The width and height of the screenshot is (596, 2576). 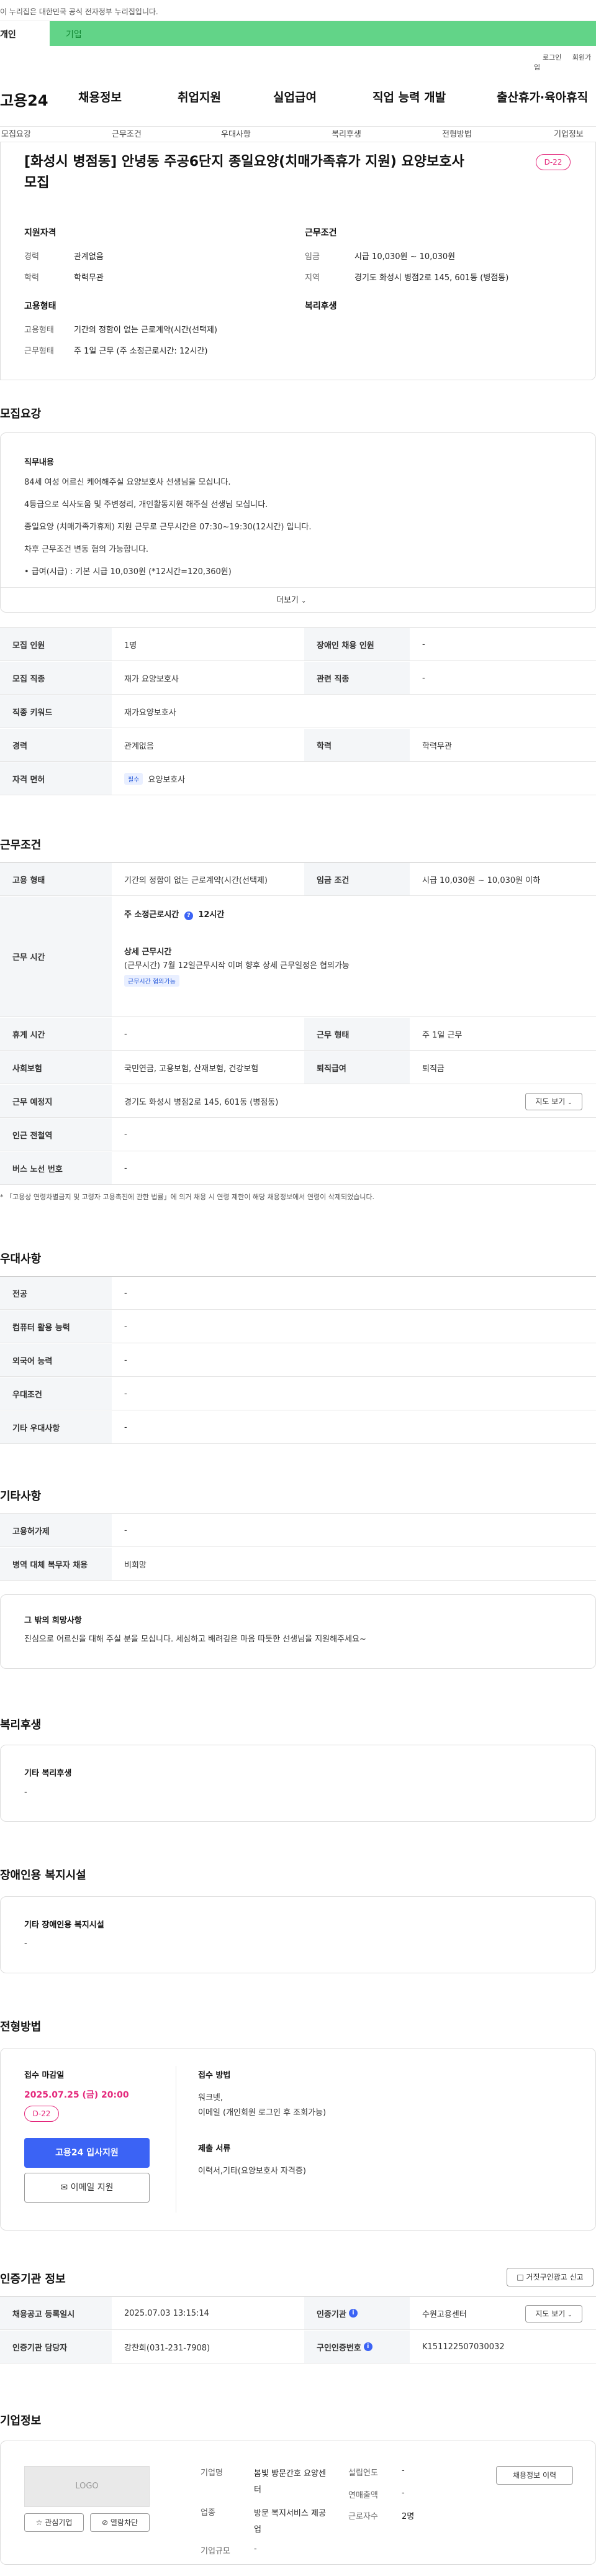 What do you see at coordinates (298, 1067) in the screenshot?
I see `table-row: 사회보험 국민연금, 고용보험, 산재보험, 건강보험 퇴직급여 퇴직금` at bounding box center [298, 1067].